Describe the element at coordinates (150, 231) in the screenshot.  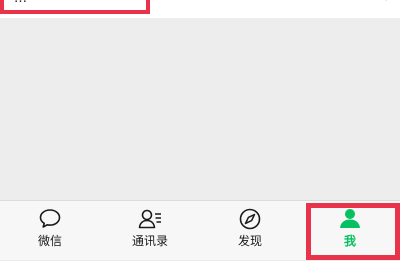
I see `tab-contacts: 通讯录` at that location.